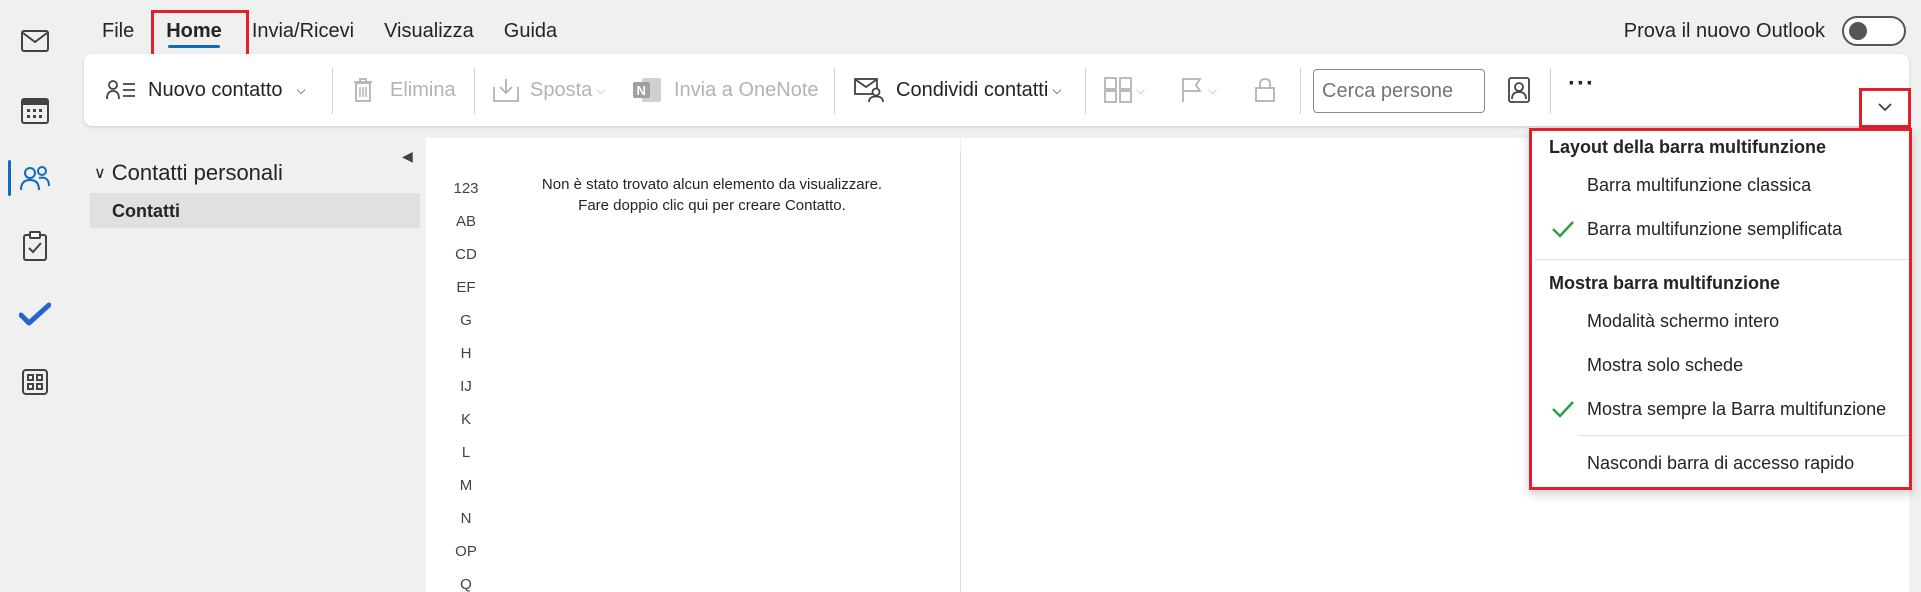 The width and height of the screenshot is (1921, 592). I want to click on onenote-icon: N, so click(647, 90).